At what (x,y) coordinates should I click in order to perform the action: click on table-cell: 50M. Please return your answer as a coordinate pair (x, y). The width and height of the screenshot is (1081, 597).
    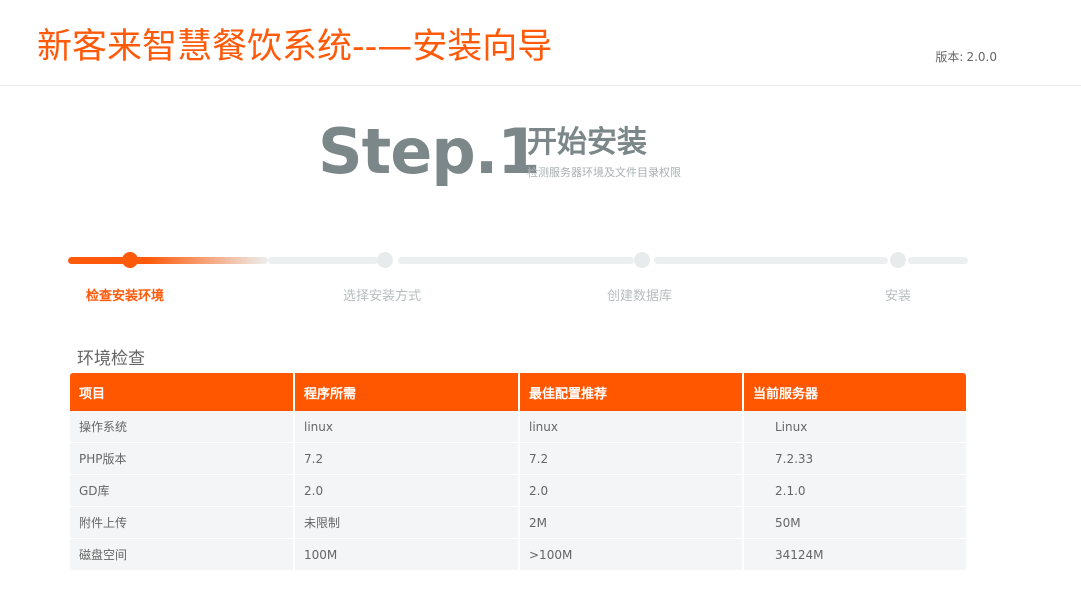
    Looking at the image, I should click on (855, 523).